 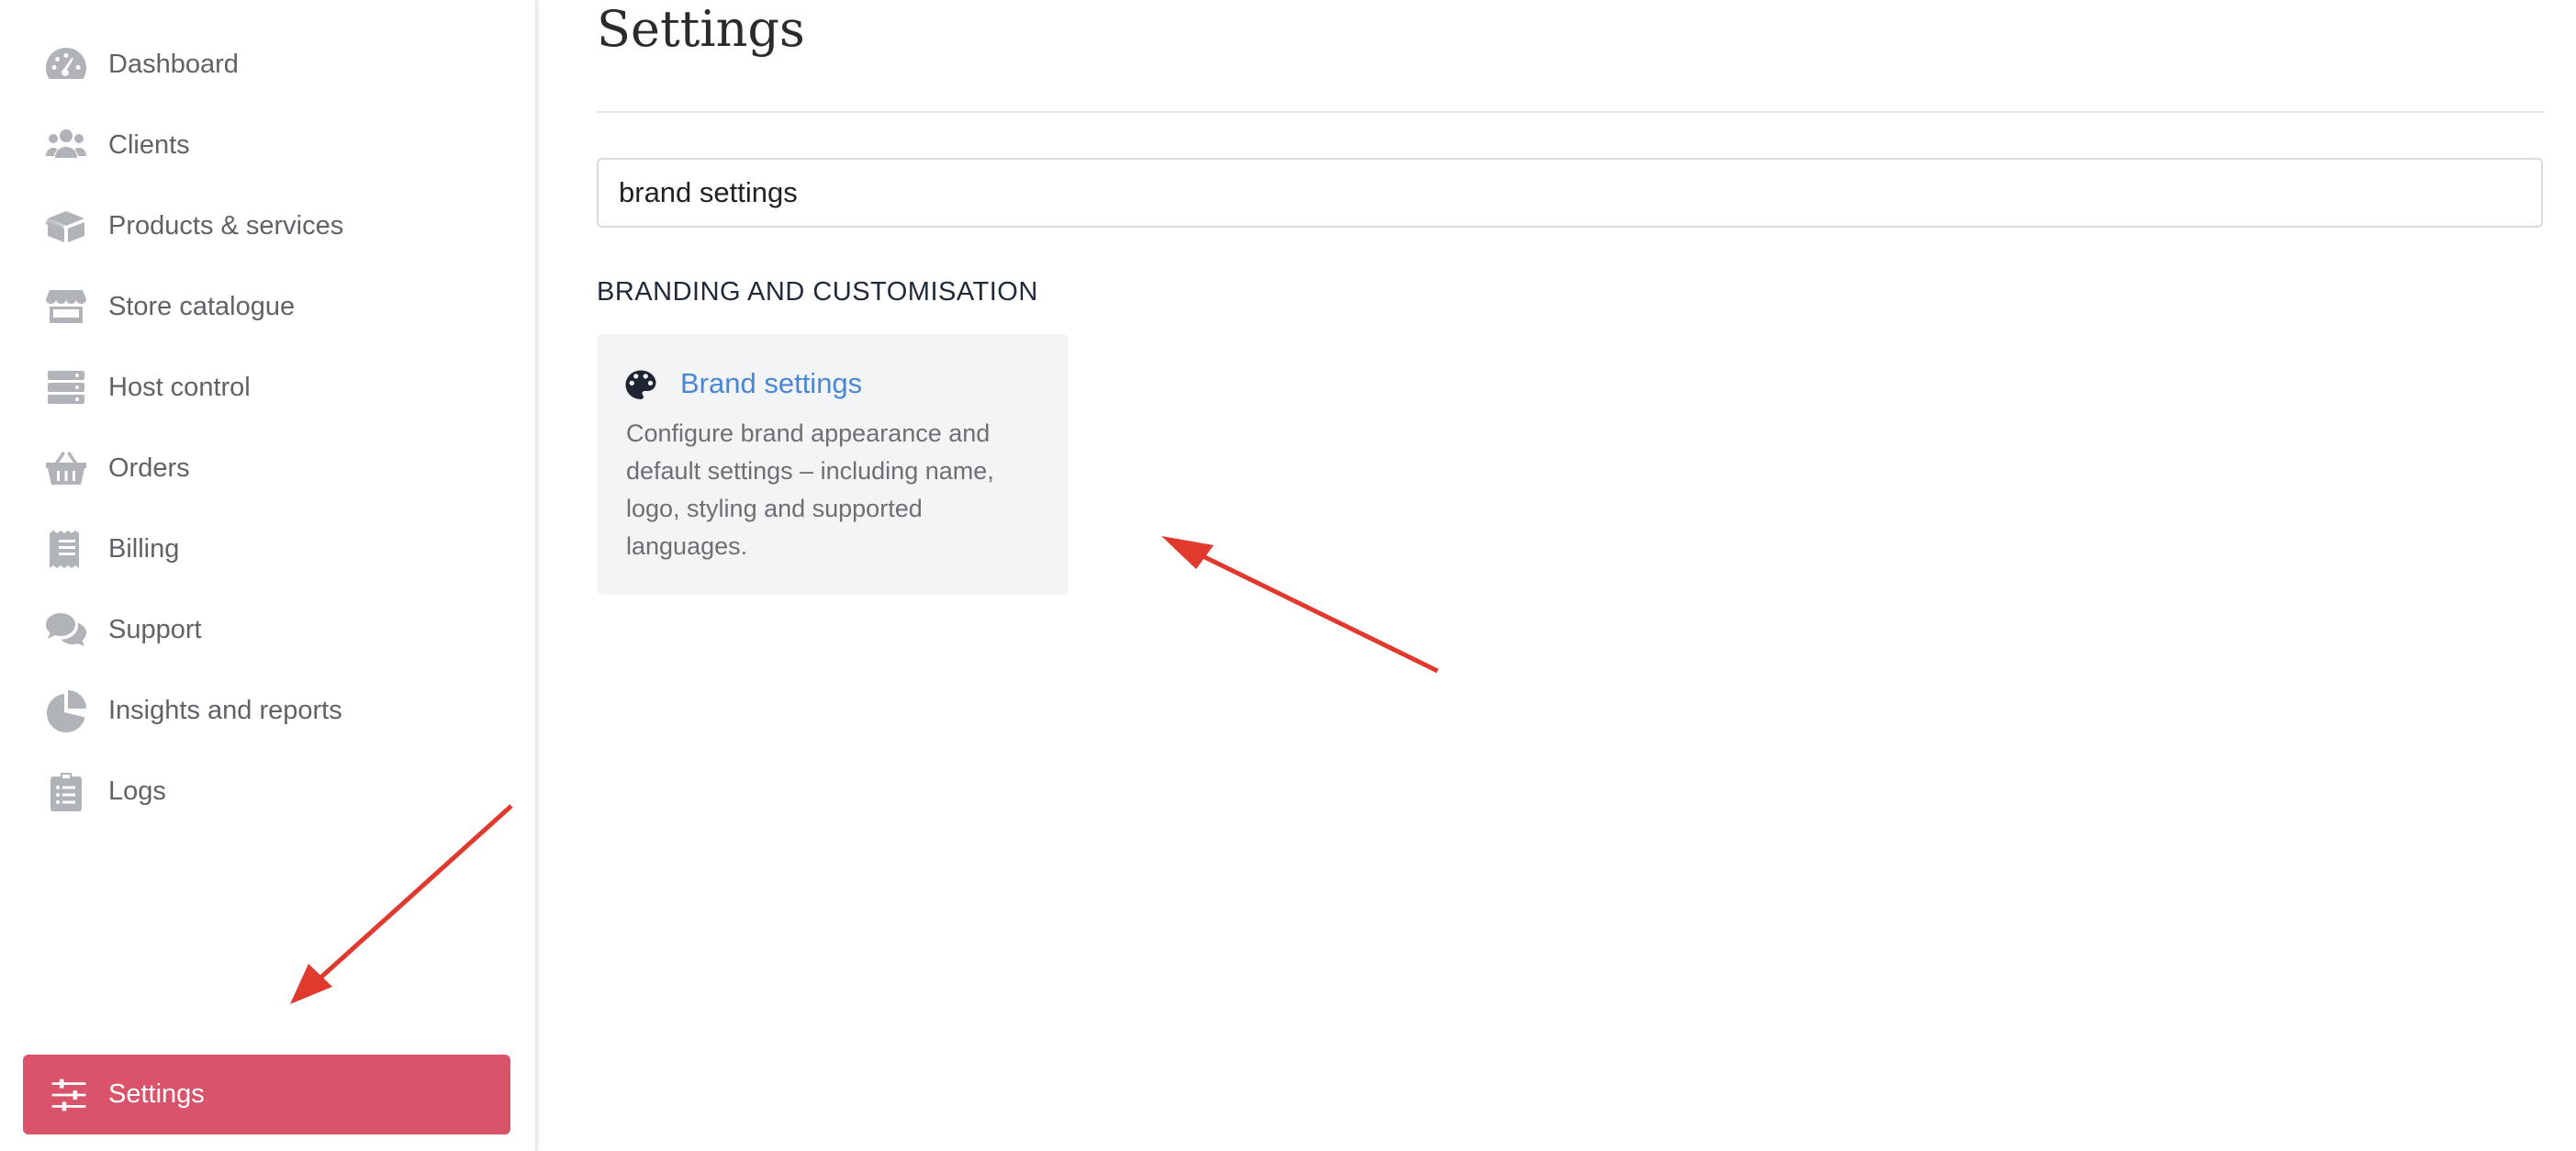 What do you see at coordinates (66, 549) in the screenshot?
I see `receipt-icon` at bounding box center [66, 549].